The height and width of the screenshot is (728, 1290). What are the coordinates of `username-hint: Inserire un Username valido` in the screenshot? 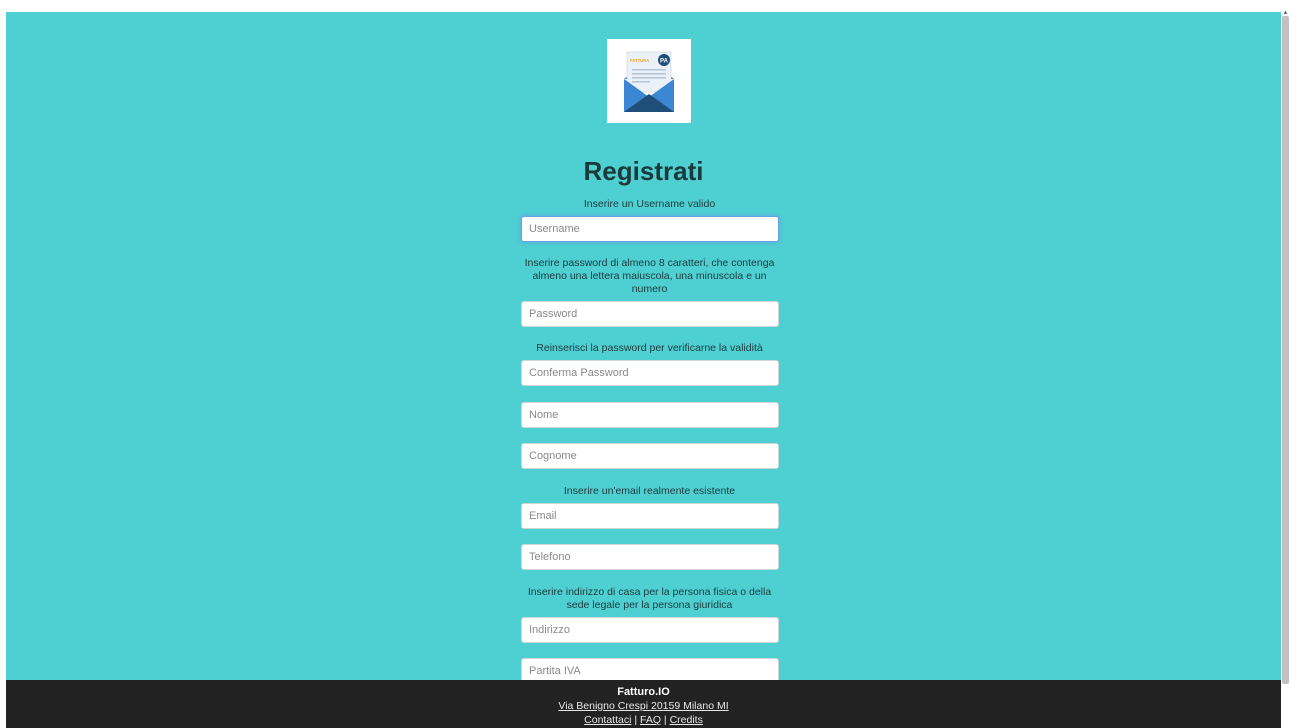 It's located at (649, 204).